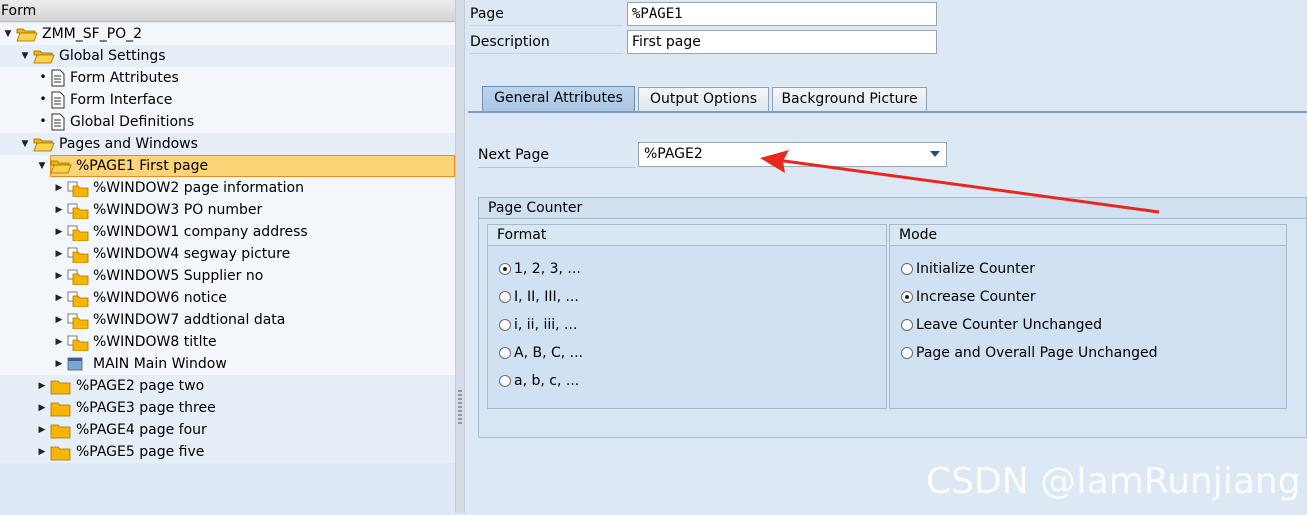  Describe the element at coordinates (112, 56) in the screenshot. I see `tree-node-label: Global Settings` at that location.